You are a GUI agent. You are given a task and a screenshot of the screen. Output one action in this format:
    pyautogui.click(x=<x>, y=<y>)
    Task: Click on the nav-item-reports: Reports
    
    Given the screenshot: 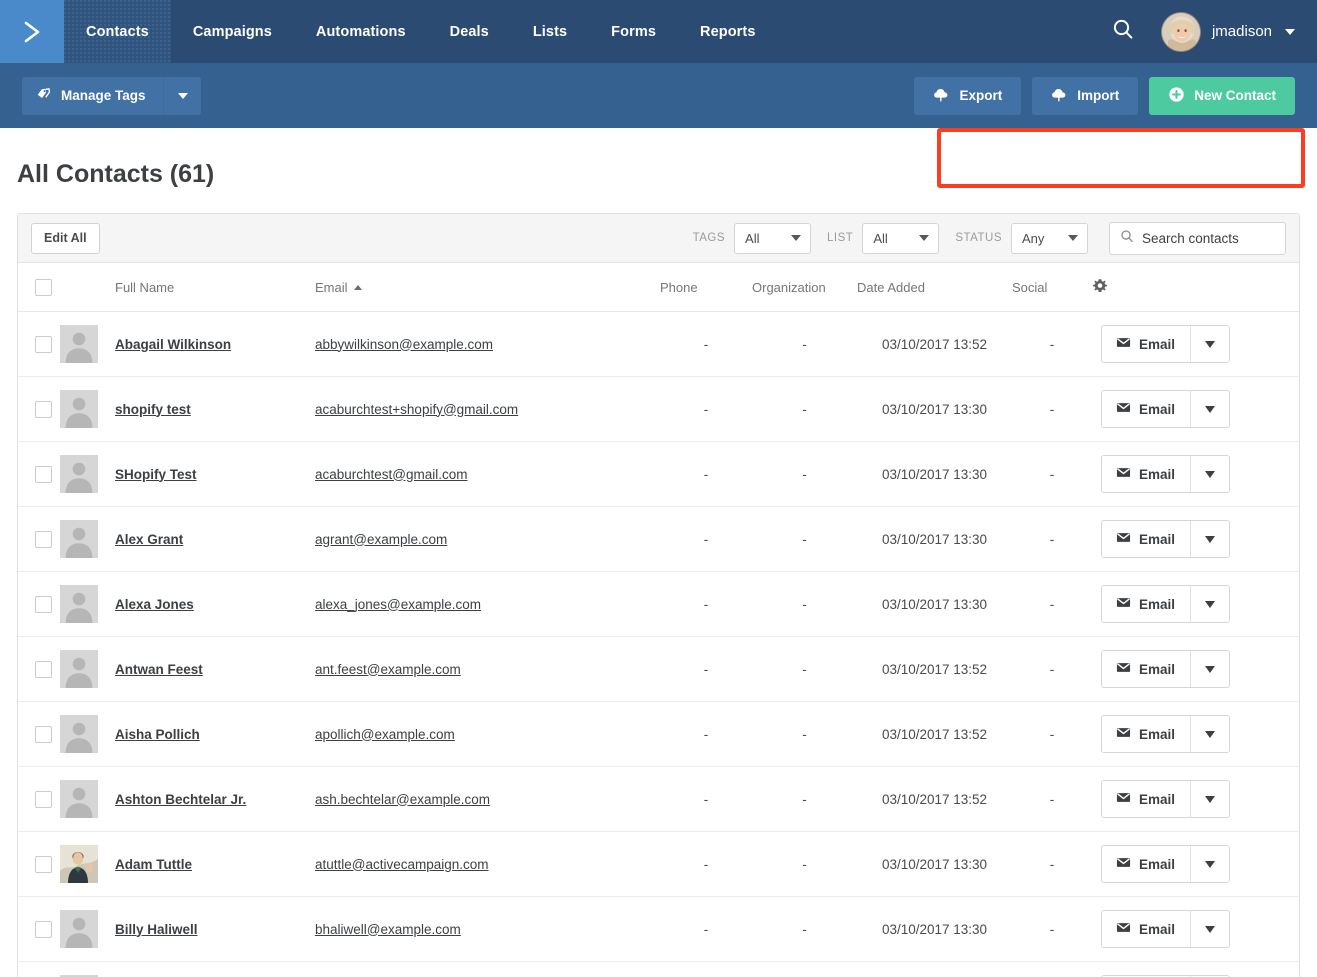 What is the action you would take?
    pyautogui.click(x=728, y=31)
    